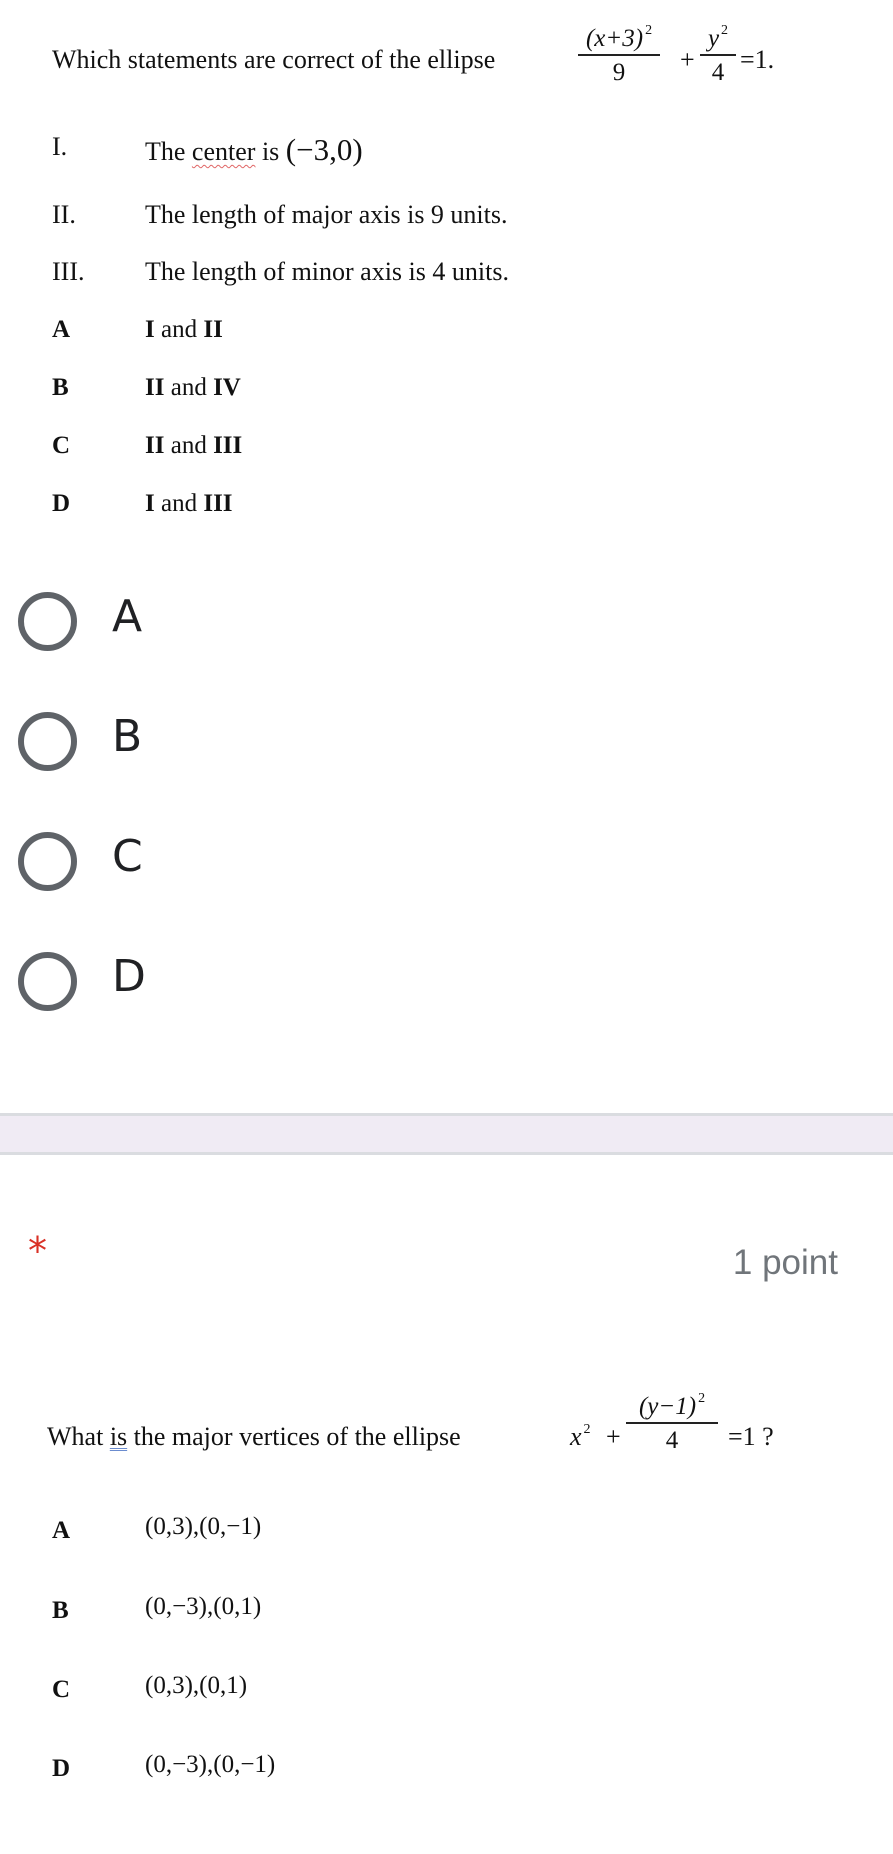 The width and height of the screenshot is (893, 1854). Describe the element at coordinates (580, 1436) in the screenshot. I see `equation-term-x-squared: x2` at that location.